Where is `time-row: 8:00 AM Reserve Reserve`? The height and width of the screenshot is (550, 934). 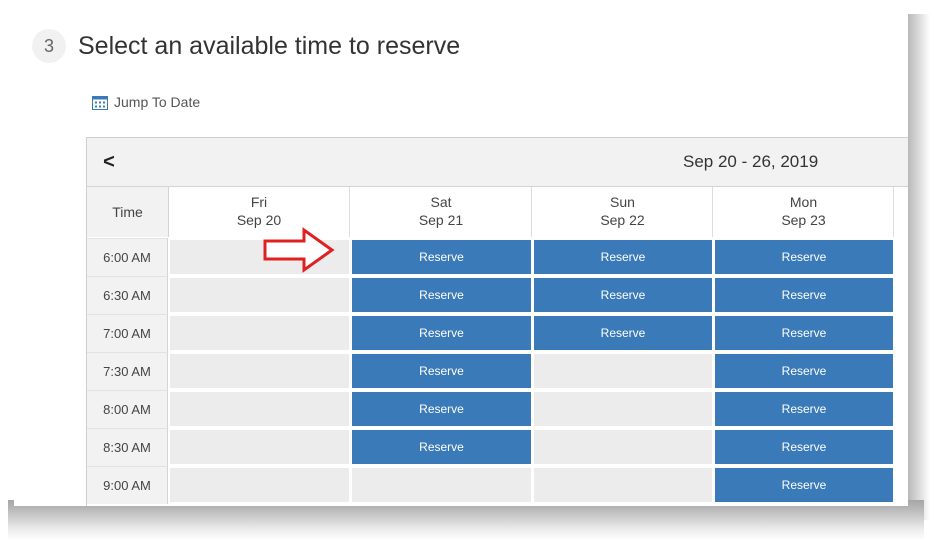
time-row: 8:00 AM Reserve Reserve is located at coordinates (497, 409).